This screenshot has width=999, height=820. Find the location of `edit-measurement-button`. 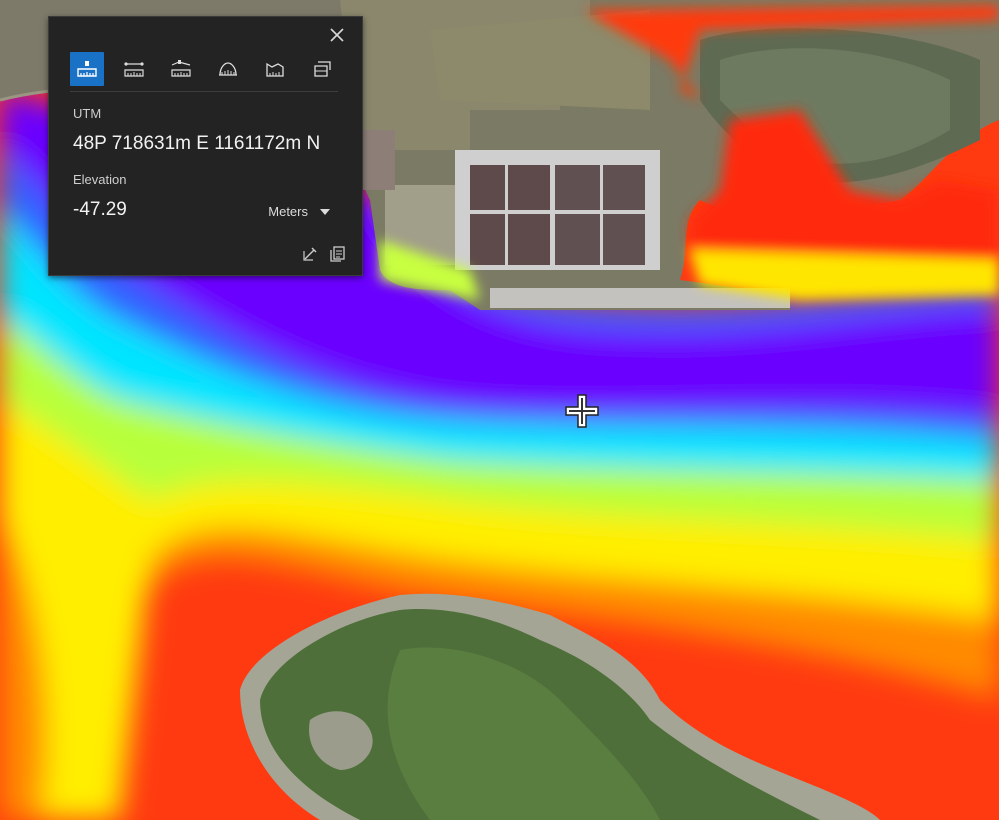

edit-measurement-button is located at coordinates (310, 253).